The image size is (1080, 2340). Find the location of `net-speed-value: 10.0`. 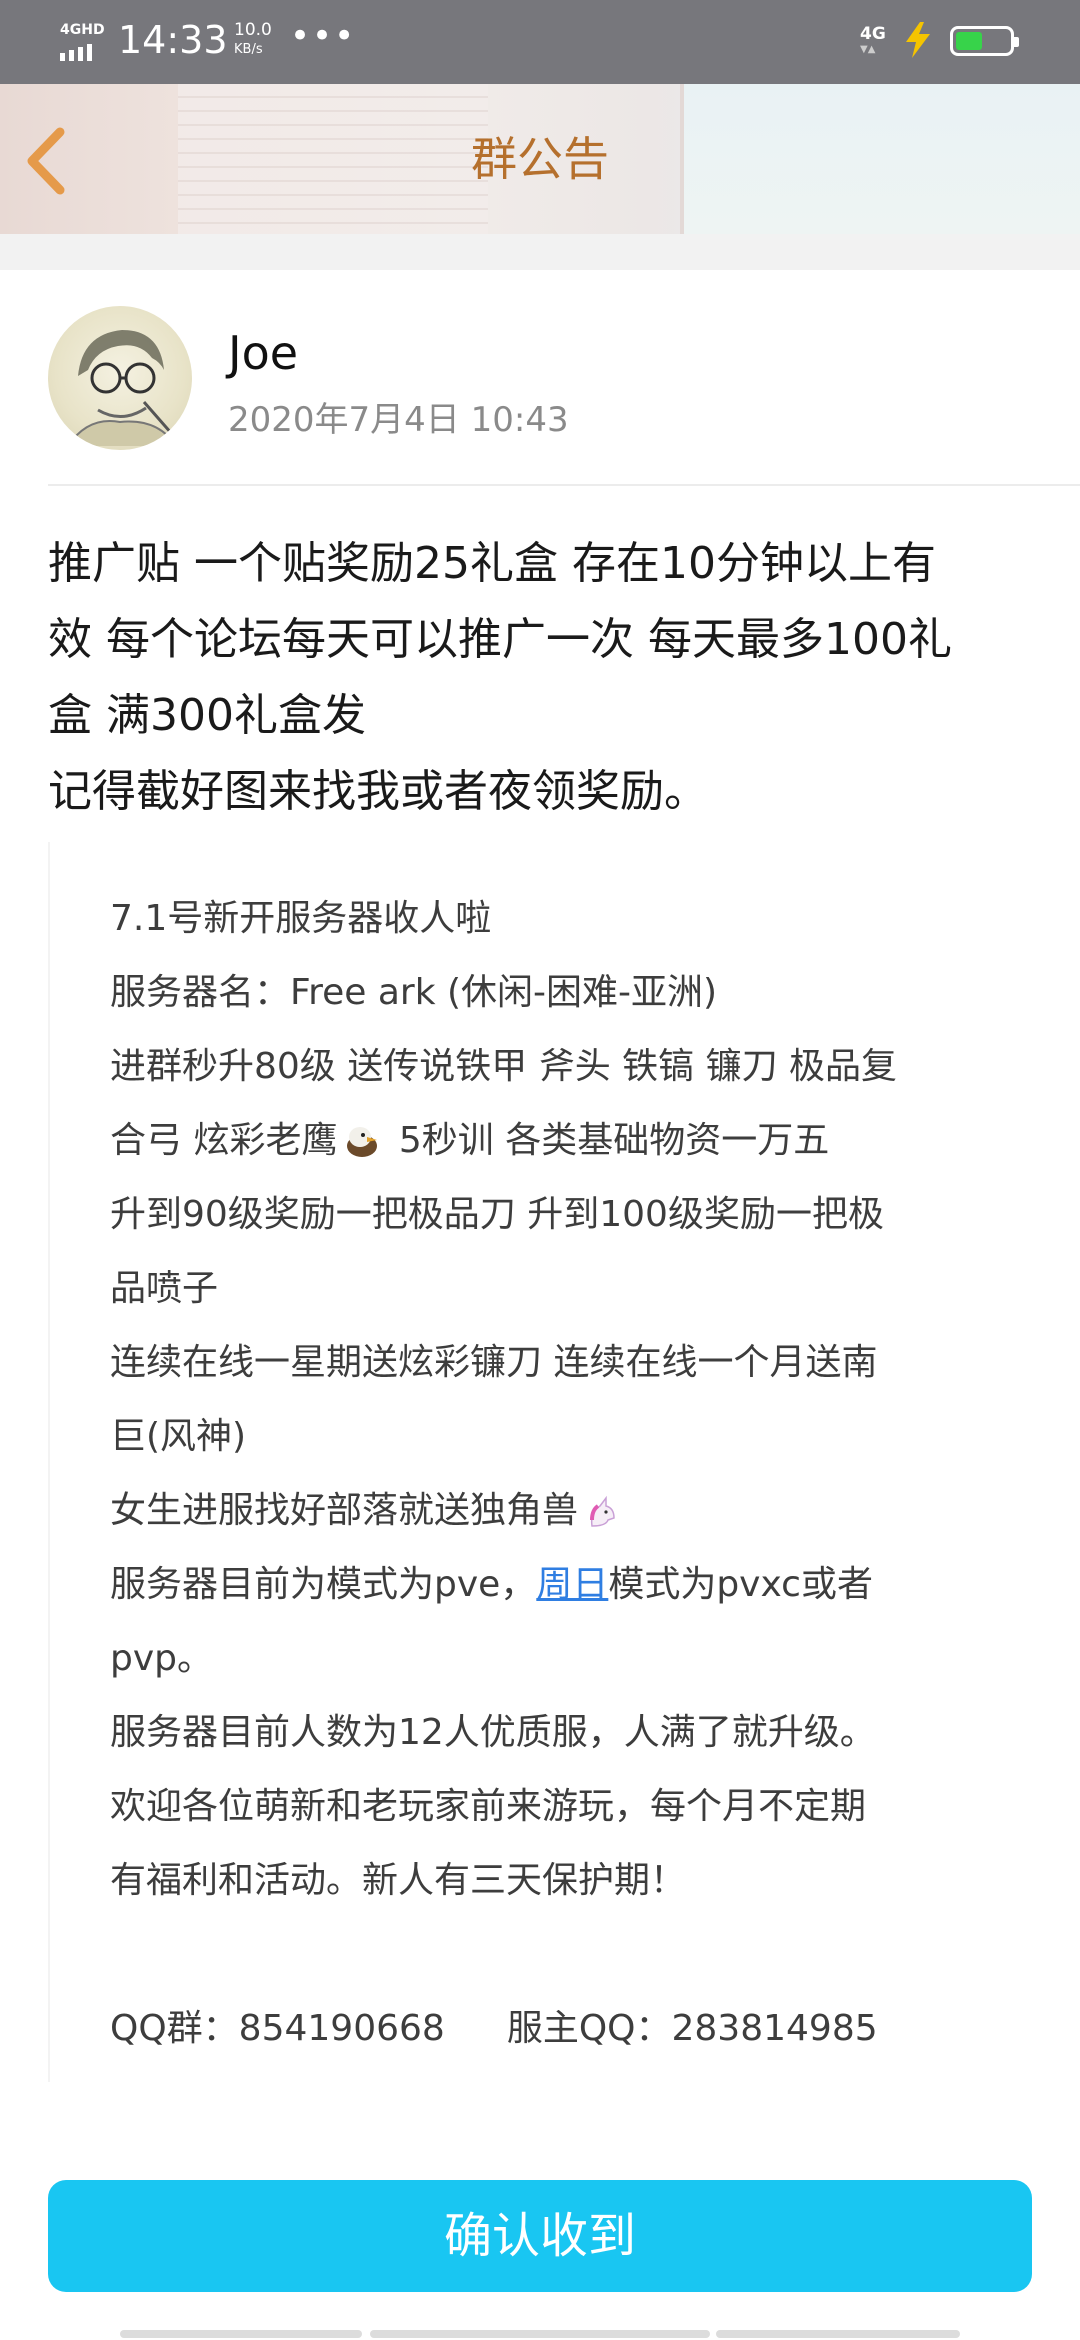

net-speed-value: 10.0 is located at coordinates (253, 30).